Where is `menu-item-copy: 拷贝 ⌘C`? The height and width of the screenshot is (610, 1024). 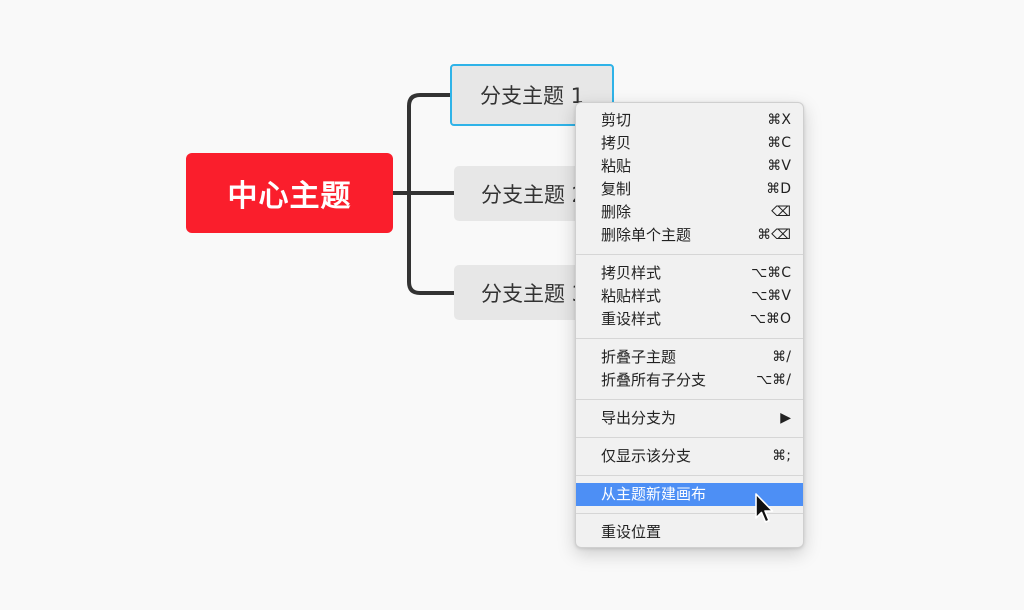
menu-item-copy: 拷贝 ⌘C is located at coordinates (689, 143).